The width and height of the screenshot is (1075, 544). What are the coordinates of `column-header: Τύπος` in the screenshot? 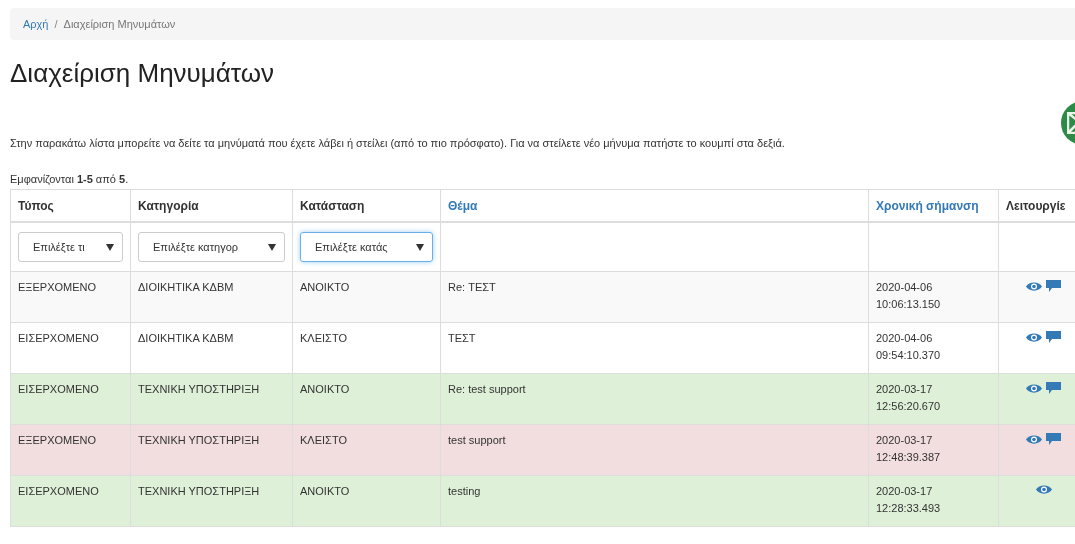 It's located at (36, 206).